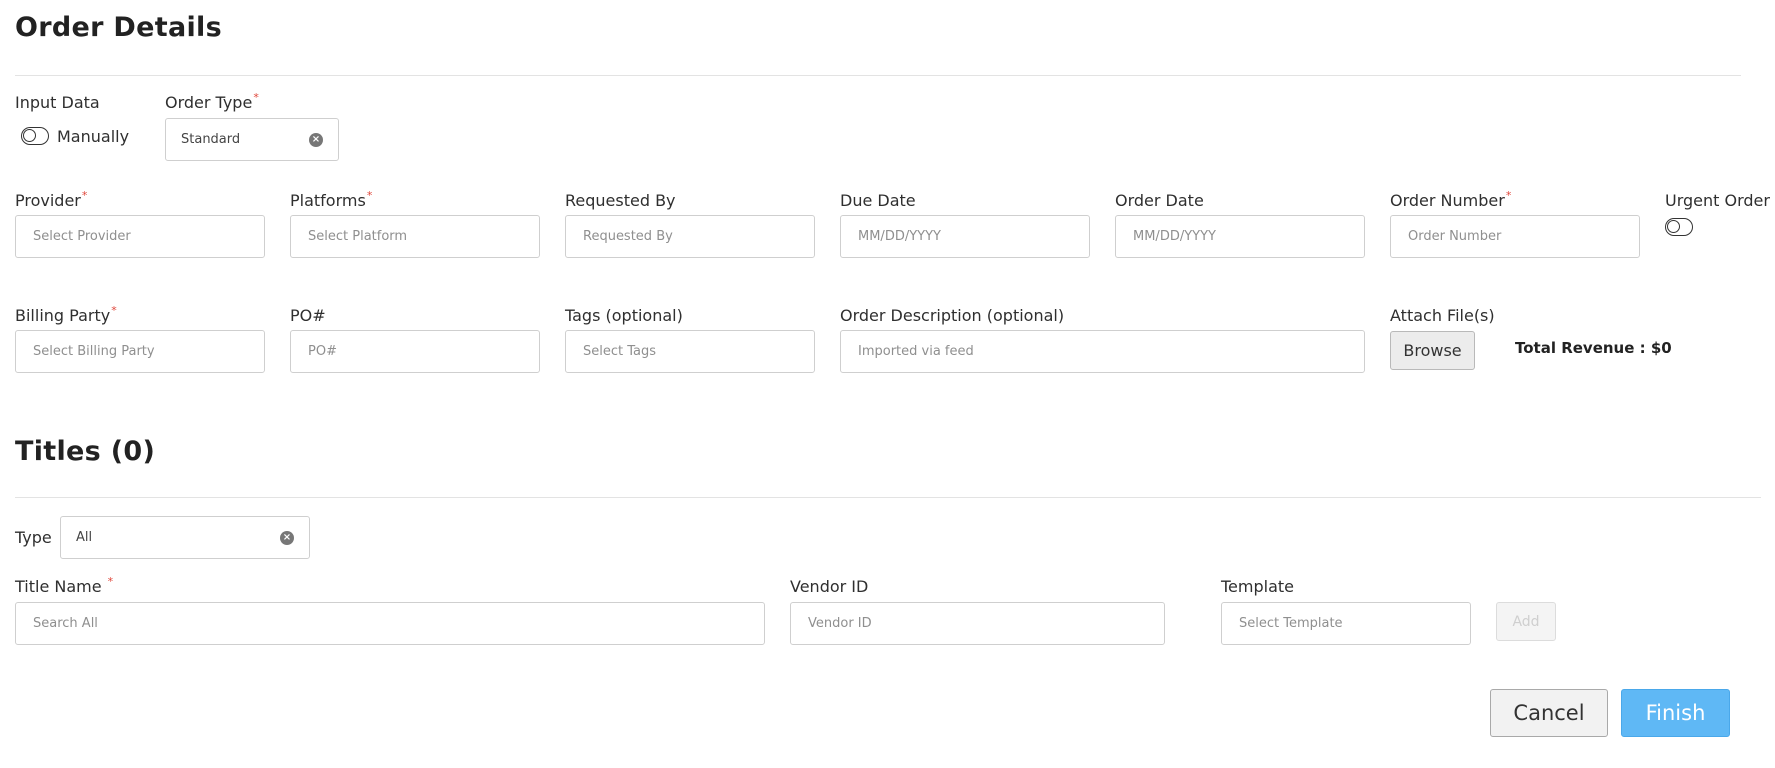 This screenshot has width=1775, height=768. What do you see at coordinates (878, 200) in the screenshot?
I see `due-date-label: Due Date` at bounding box center [878, 200].